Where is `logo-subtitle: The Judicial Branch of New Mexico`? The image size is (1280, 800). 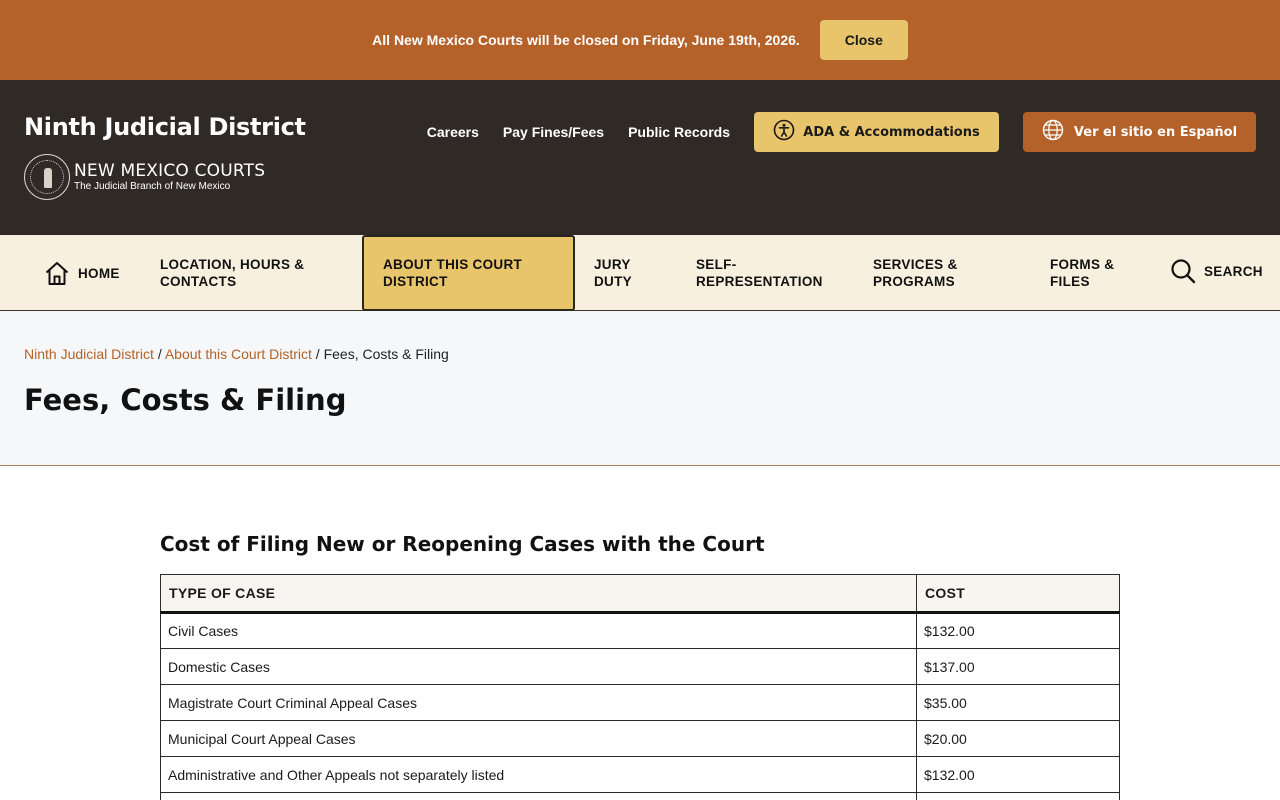 logo-subtitle: The Judicial Branch of New Mexico is located at coordinates (152, 186).